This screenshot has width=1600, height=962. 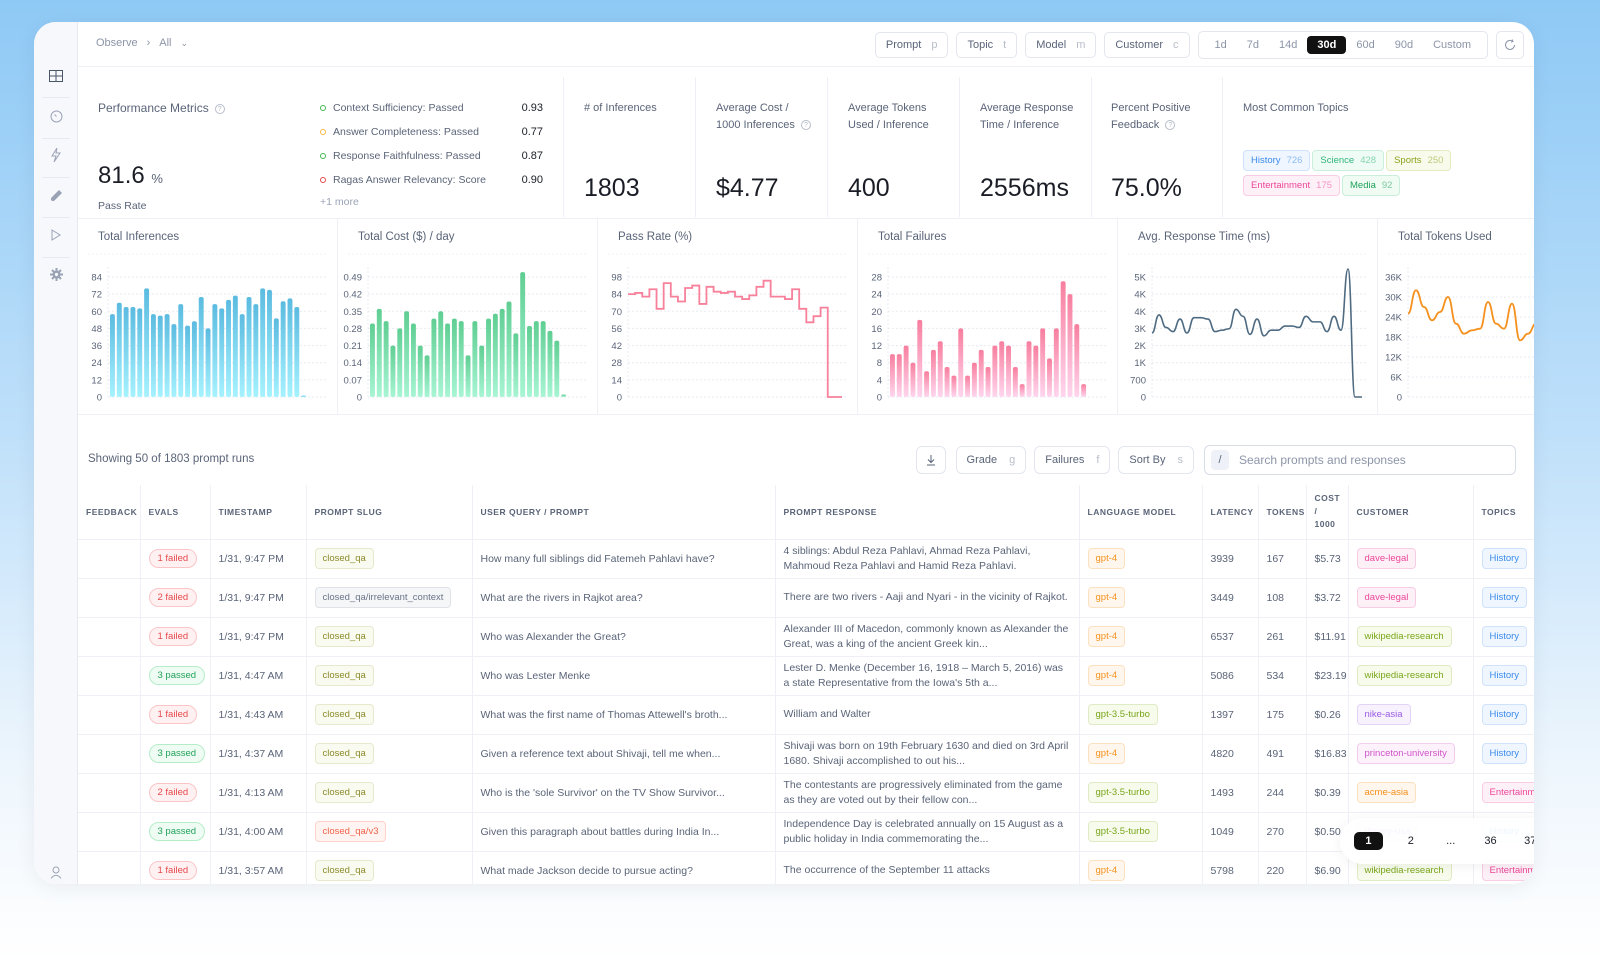 I want to click on refresh-button, so click(x=1510, y=45).